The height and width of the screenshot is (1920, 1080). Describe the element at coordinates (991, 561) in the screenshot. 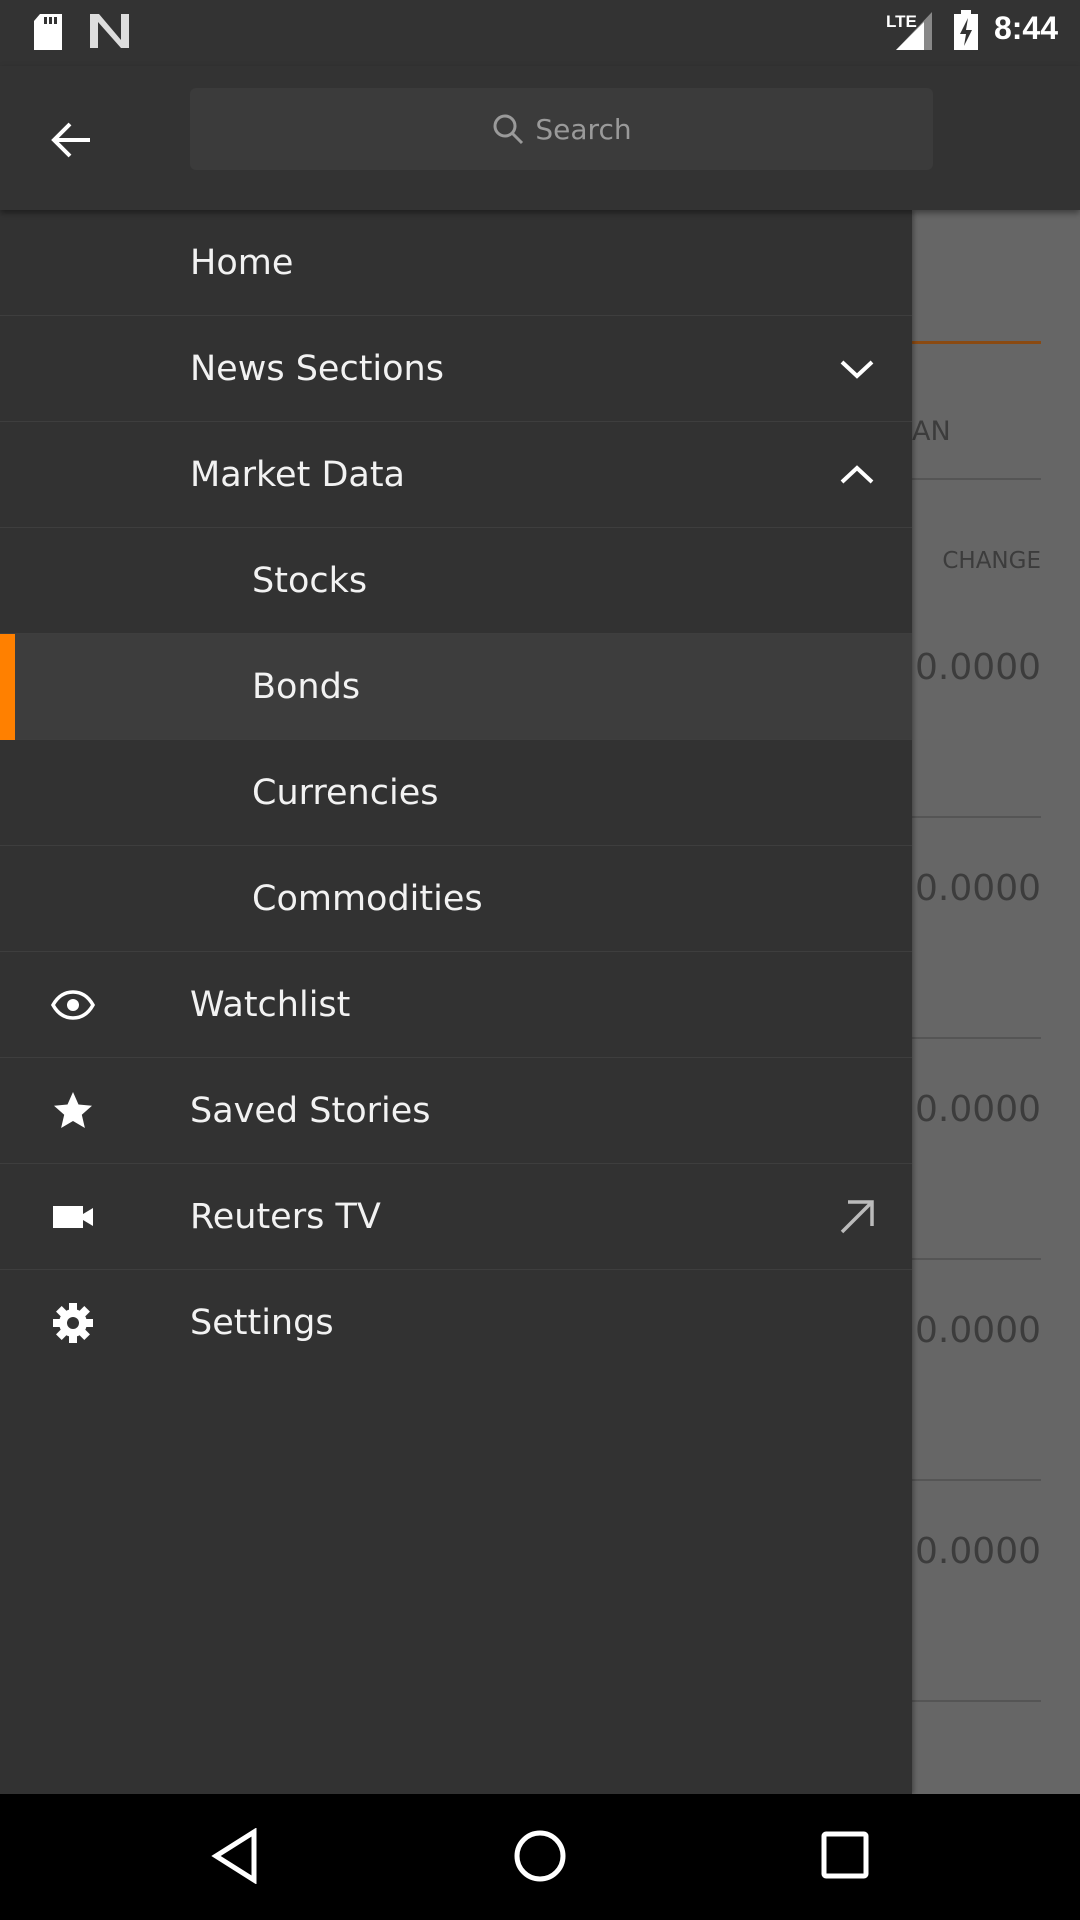

I see `column-header-change: CHANGE` at that location.